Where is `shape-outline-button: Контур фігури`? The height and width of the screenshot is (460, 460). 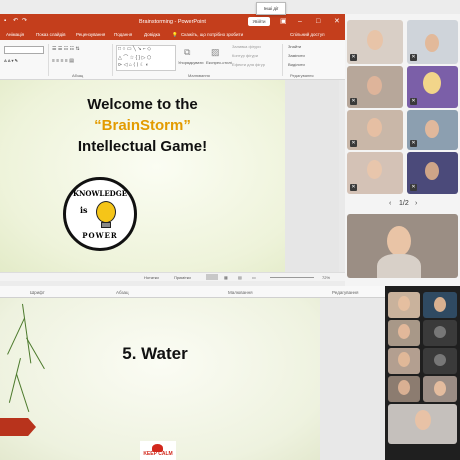 shape-outline-button: Контур фігури is located at coordinates (245, 55).